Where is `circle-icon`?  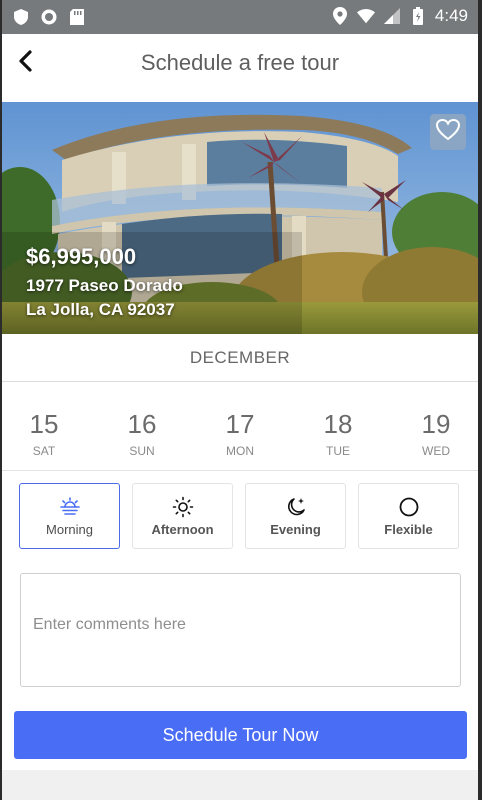 circle-icon is located at coordinates (409, 507).